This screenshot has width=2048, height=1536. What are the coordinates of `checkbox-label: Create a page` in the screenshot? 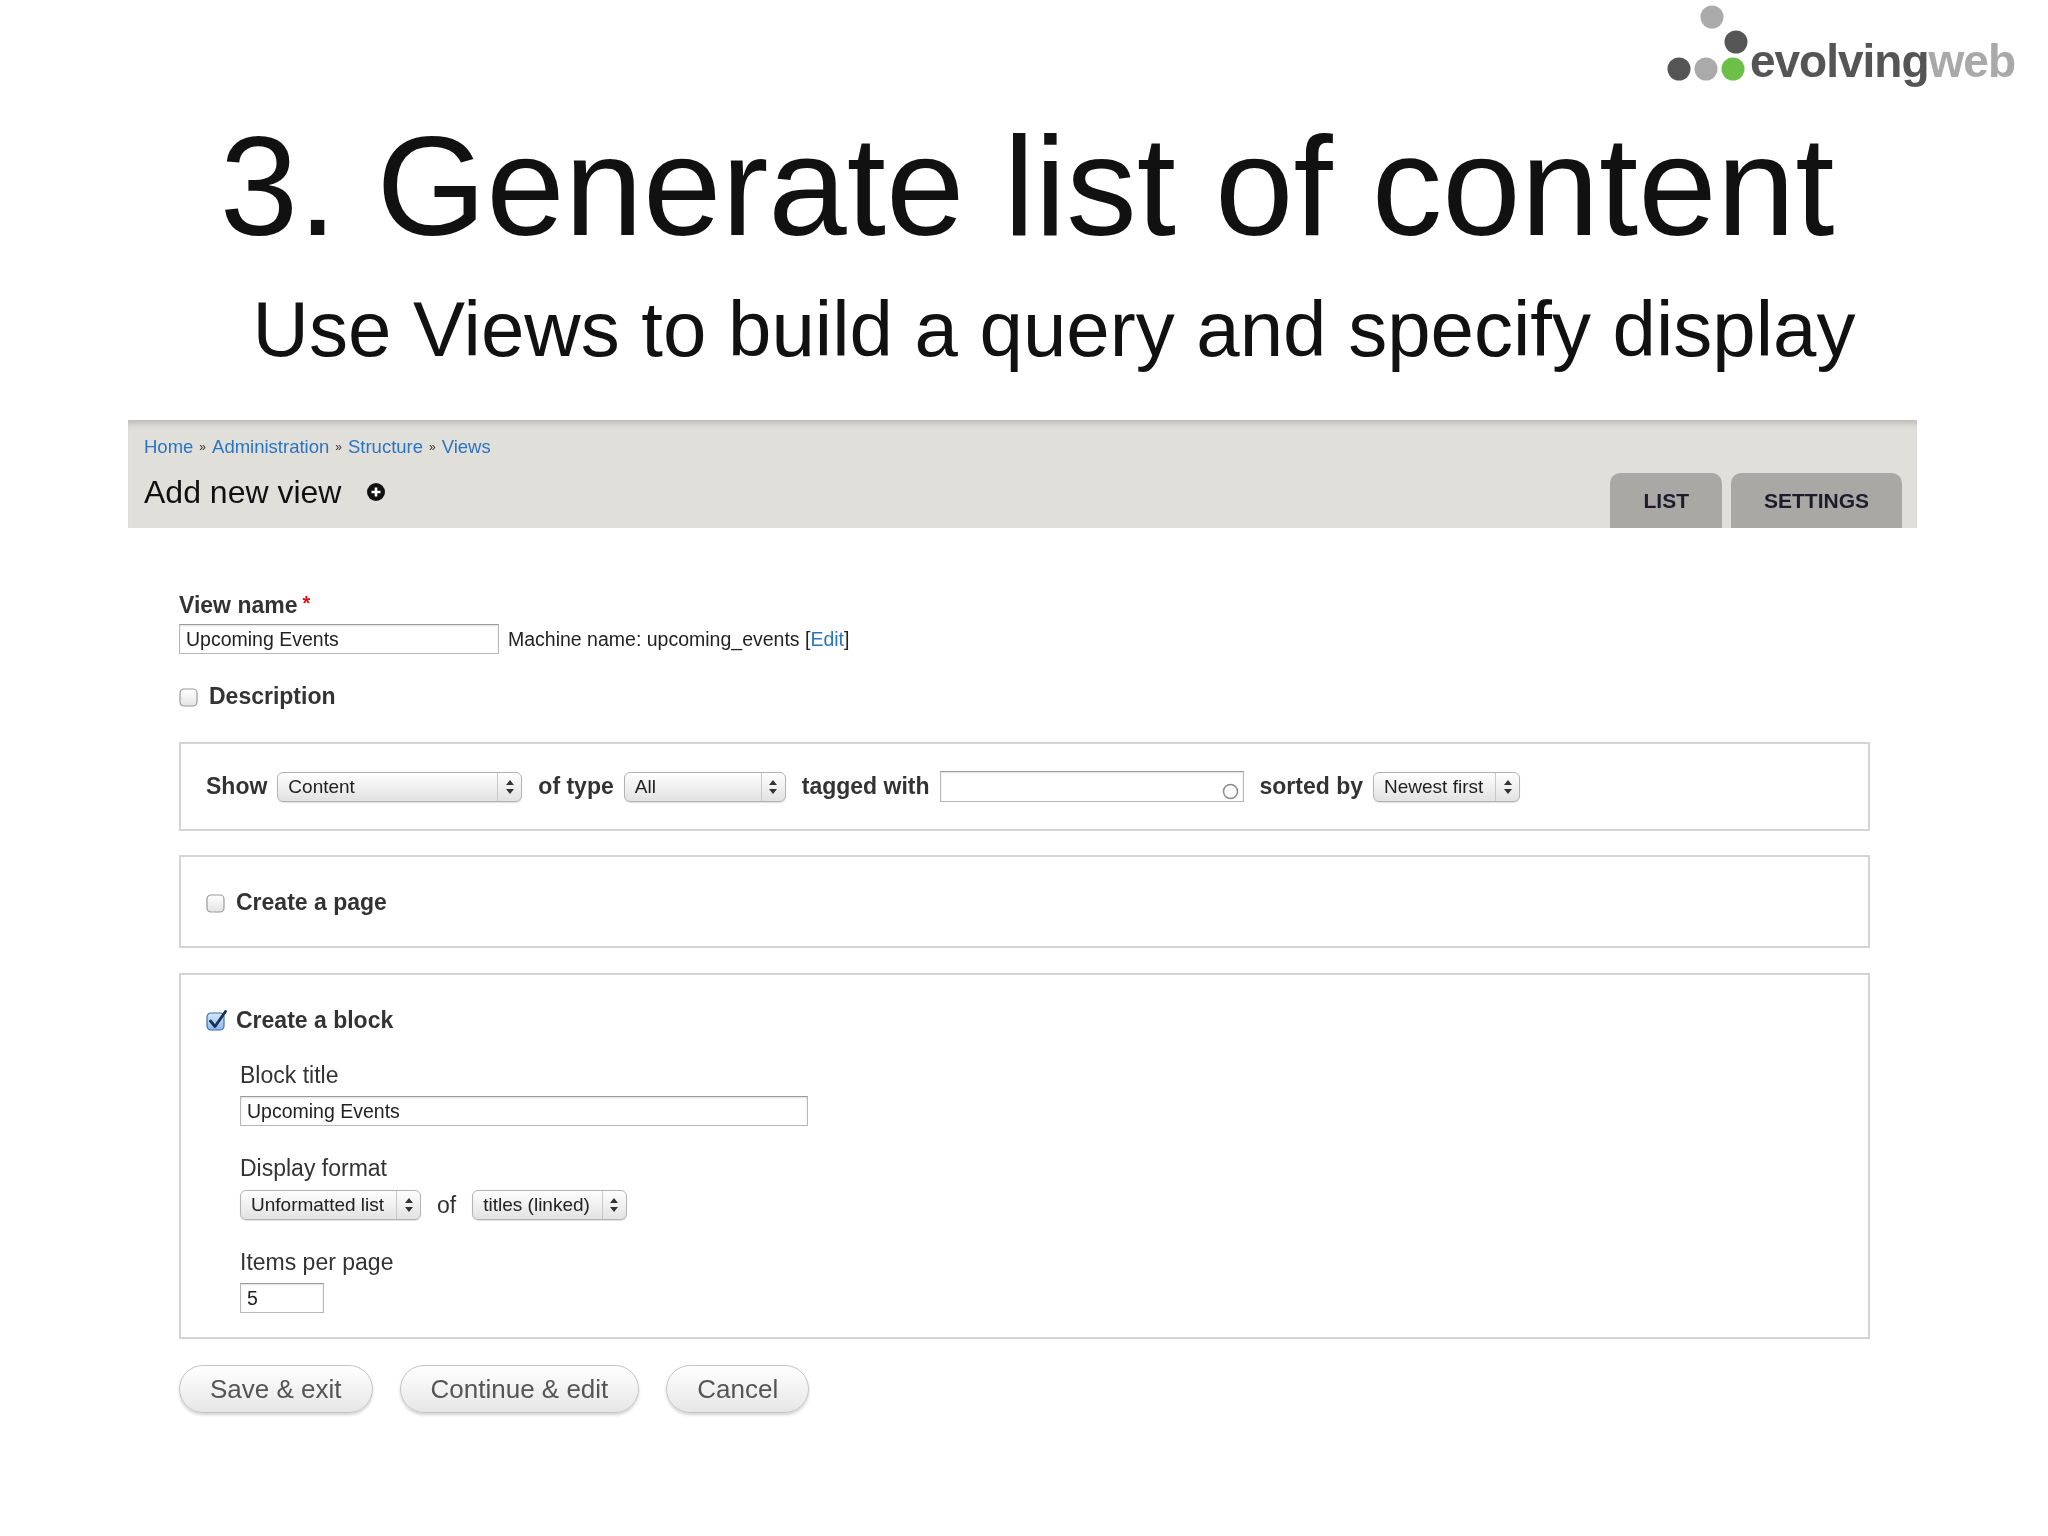 It's located at (311, 902).